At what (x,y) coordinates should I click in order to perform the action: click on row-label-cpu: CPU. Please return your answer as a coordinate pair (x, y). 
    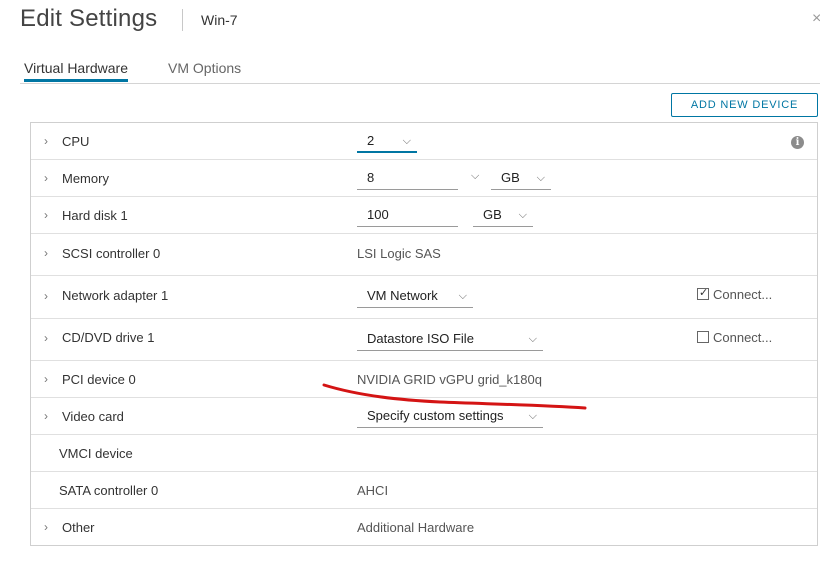
    Looking at the image, I should click on (76, 141).